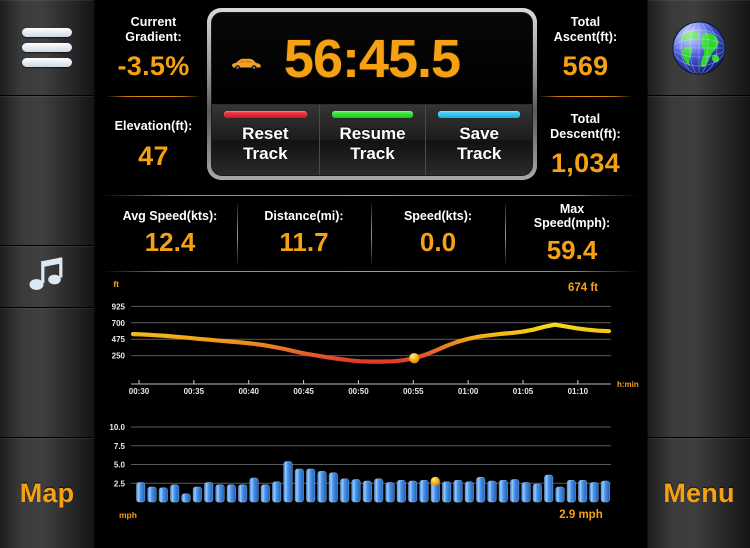 The image size is (750, 548). Describe the element at coordinates (170, 215) in the screenshot. I see `stat-avg-speed-label: Avg Speed(kts):` at that location.